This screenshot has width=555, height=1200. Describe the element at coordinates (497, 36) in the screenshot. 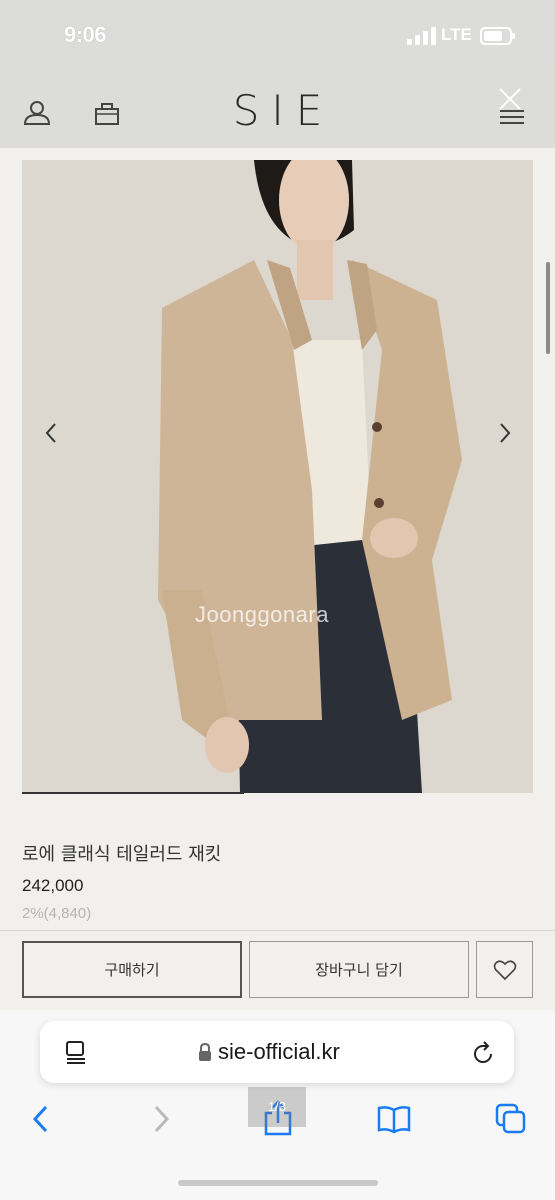

I see `battery-icon` at that location.